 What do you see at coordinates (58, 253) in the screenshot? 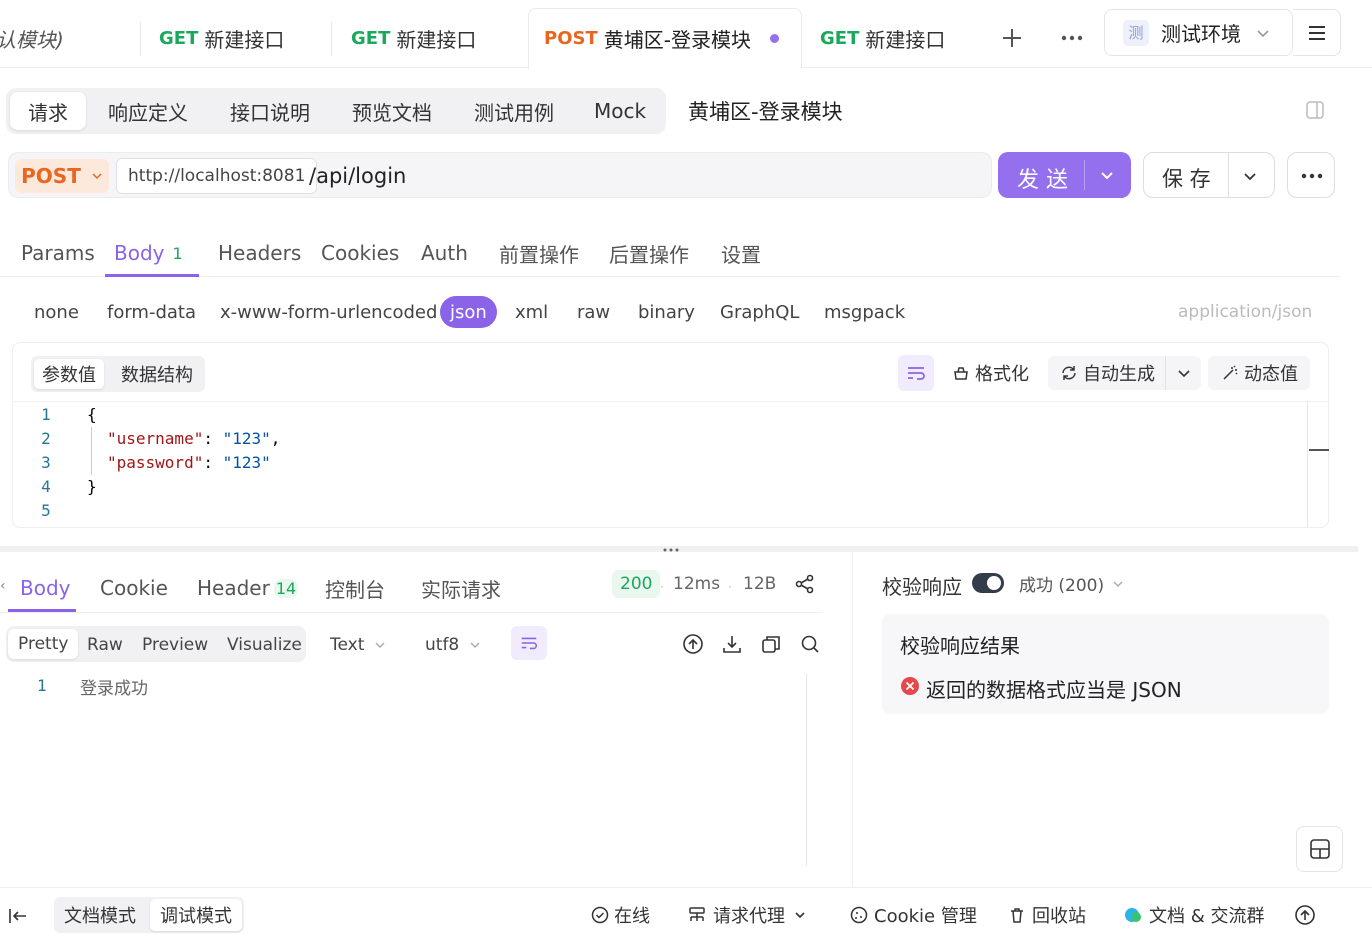
I see `tab-params: Params` at bounding box center [58, 253].